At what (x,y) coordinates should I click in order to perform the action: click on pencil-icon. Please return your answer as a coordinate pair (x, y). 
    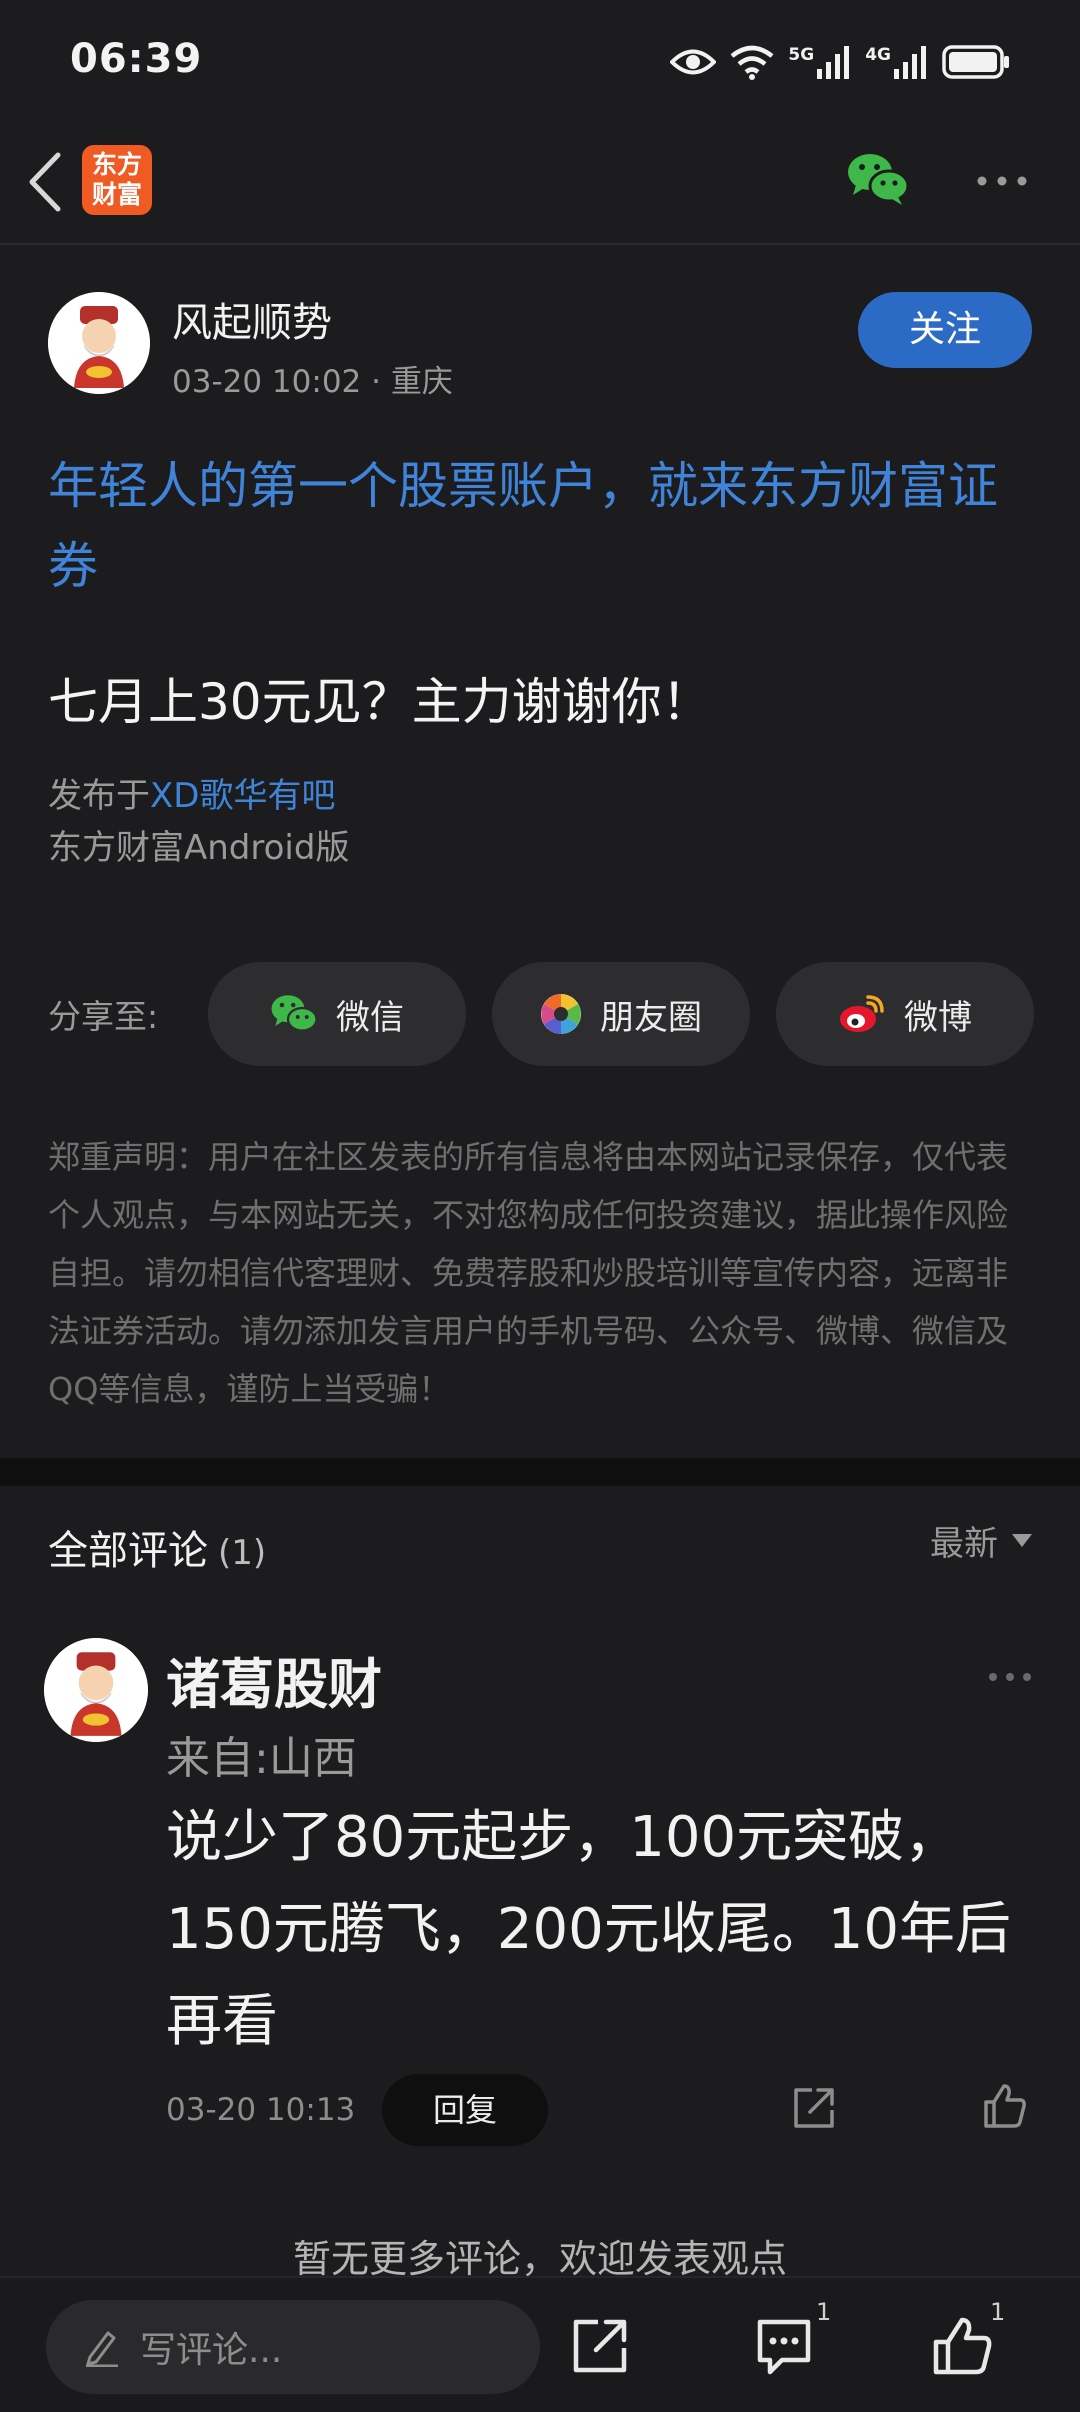
    Looking at the image, I should click on (102, 2349).